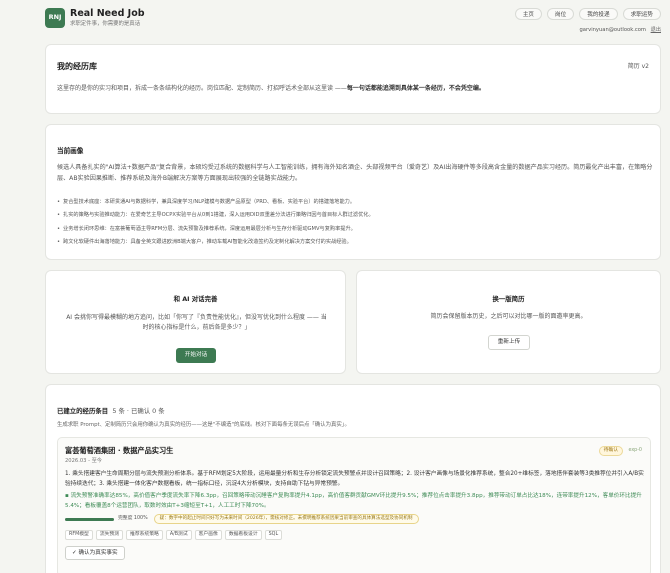 This screenshot has height=573, width=670. I want to click on logout-link: 退出, so click(656, 30).